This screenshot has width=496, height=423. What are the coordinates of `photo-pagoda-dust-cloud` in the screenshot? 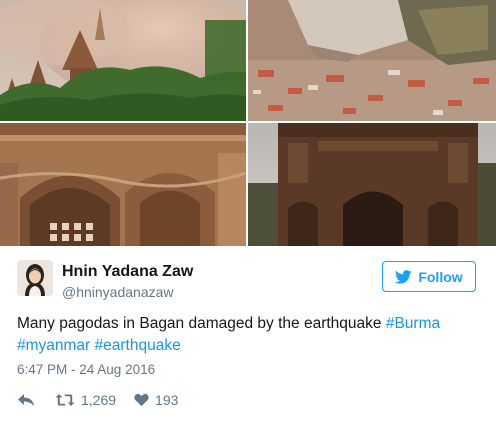 It's located at (123, 60).